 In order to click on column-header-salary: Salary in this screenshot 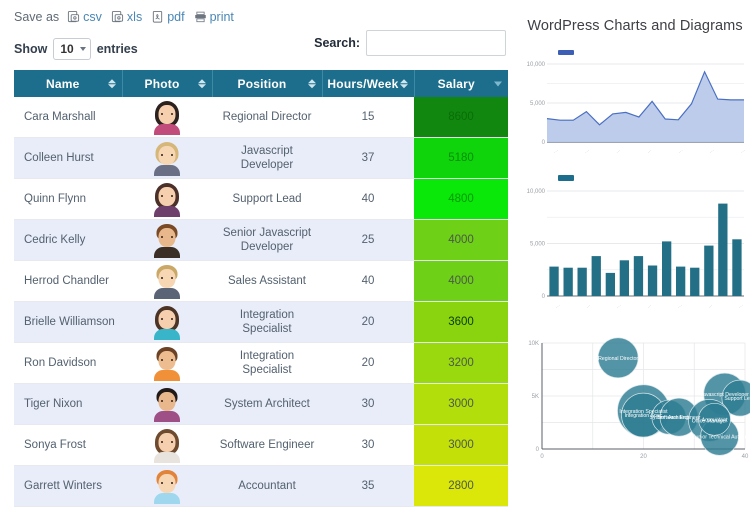, I will do `click(461, 83)`.